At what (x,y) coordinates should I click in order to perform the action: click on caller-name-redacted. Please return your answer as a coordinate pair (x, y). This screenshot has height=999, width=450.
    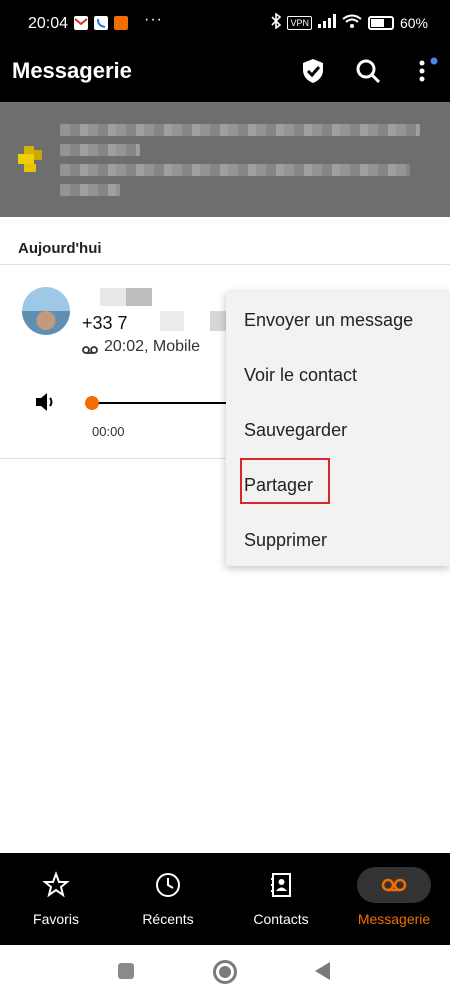
    Looking at the image, I should click on (126, 297).